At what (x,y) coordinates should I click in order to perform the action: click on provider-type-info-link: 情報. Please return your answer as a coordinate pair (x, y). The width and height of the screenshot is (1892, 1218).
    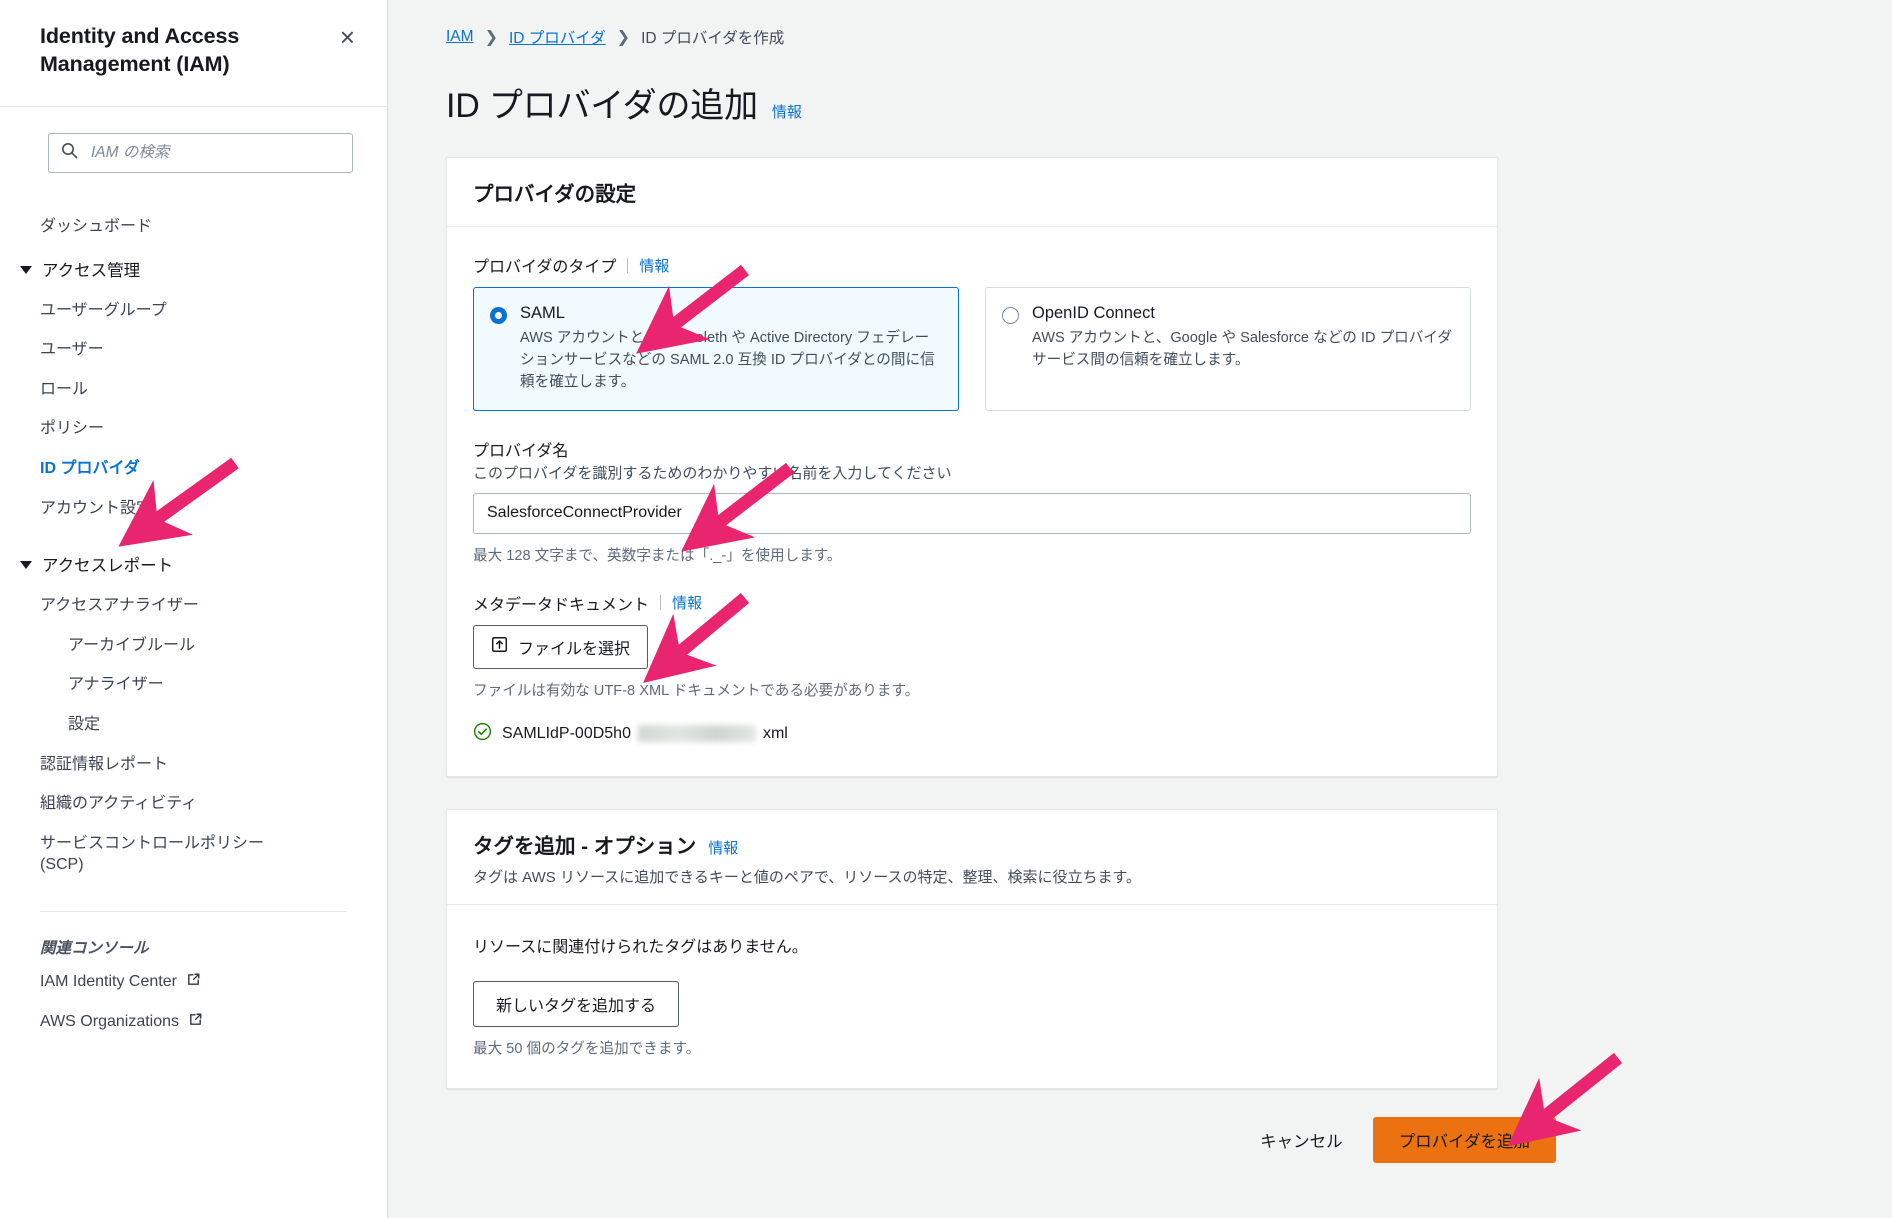
    Looking at the image, I should click on (654, 265).